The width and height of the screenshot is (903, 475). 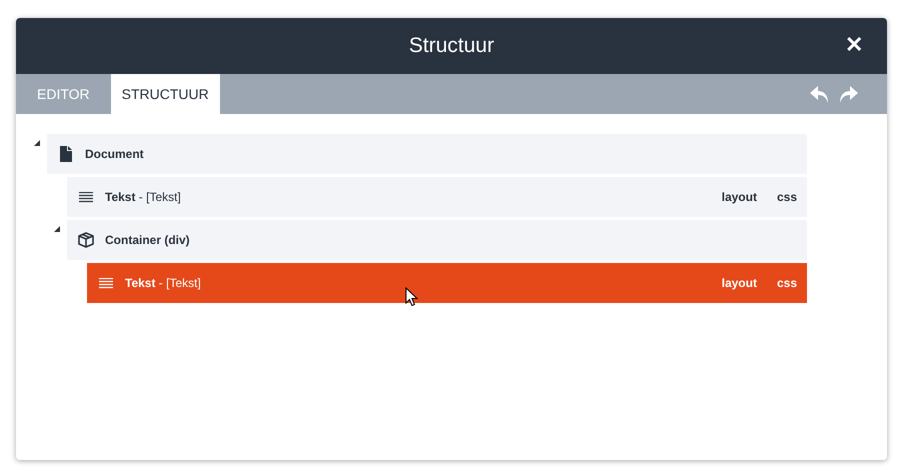 What do you see at coordinates (147, 240) in the screenshot?
I see `node-label: Container (div)` at bounding box center [147, 240].